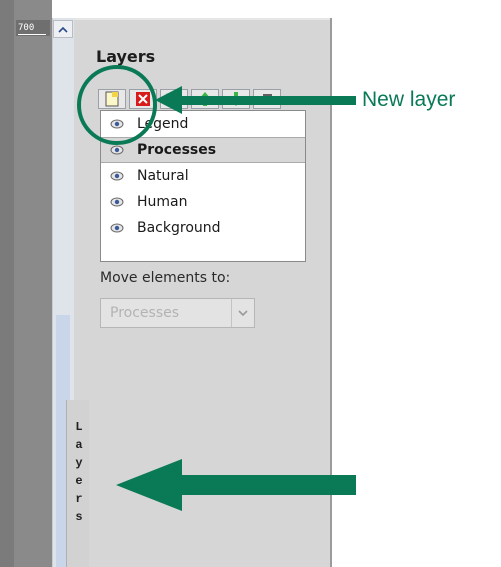 The height and width of the screenshot is (567, 501). I want to click on new-layer-arrow, so click(255, 100).